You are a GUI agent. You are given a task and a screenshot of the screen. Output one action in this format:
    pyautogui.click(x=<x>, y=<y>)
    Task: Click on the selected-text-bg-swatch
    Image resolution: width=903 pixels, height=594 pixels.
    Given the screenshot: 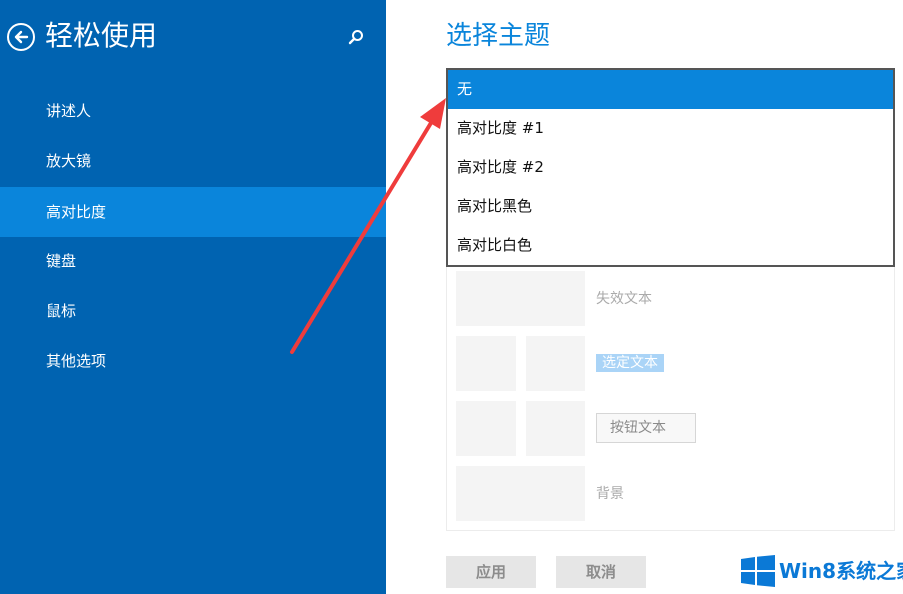 What is the action you would take?
    pyautogui.click(x=486, y=363)
    